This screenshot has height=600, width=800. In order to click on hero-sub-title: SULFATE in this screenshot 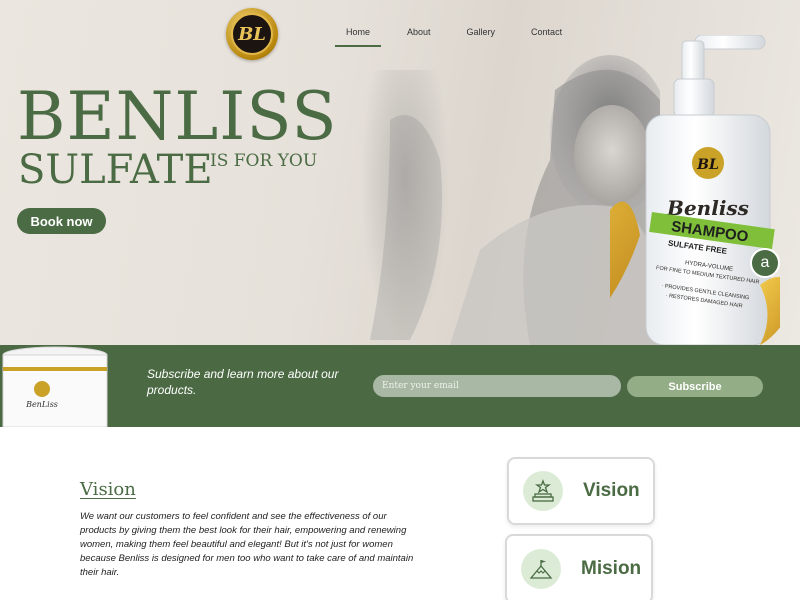, I will do `click(115, 170)`.